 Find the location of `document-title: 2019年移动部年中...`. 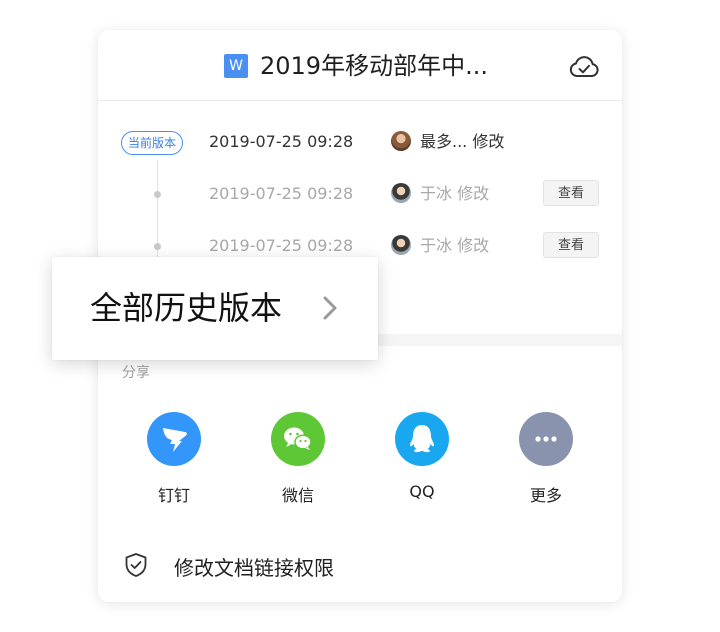

document-title: 2019年移动部年中... is located at coordinates (374, 66).